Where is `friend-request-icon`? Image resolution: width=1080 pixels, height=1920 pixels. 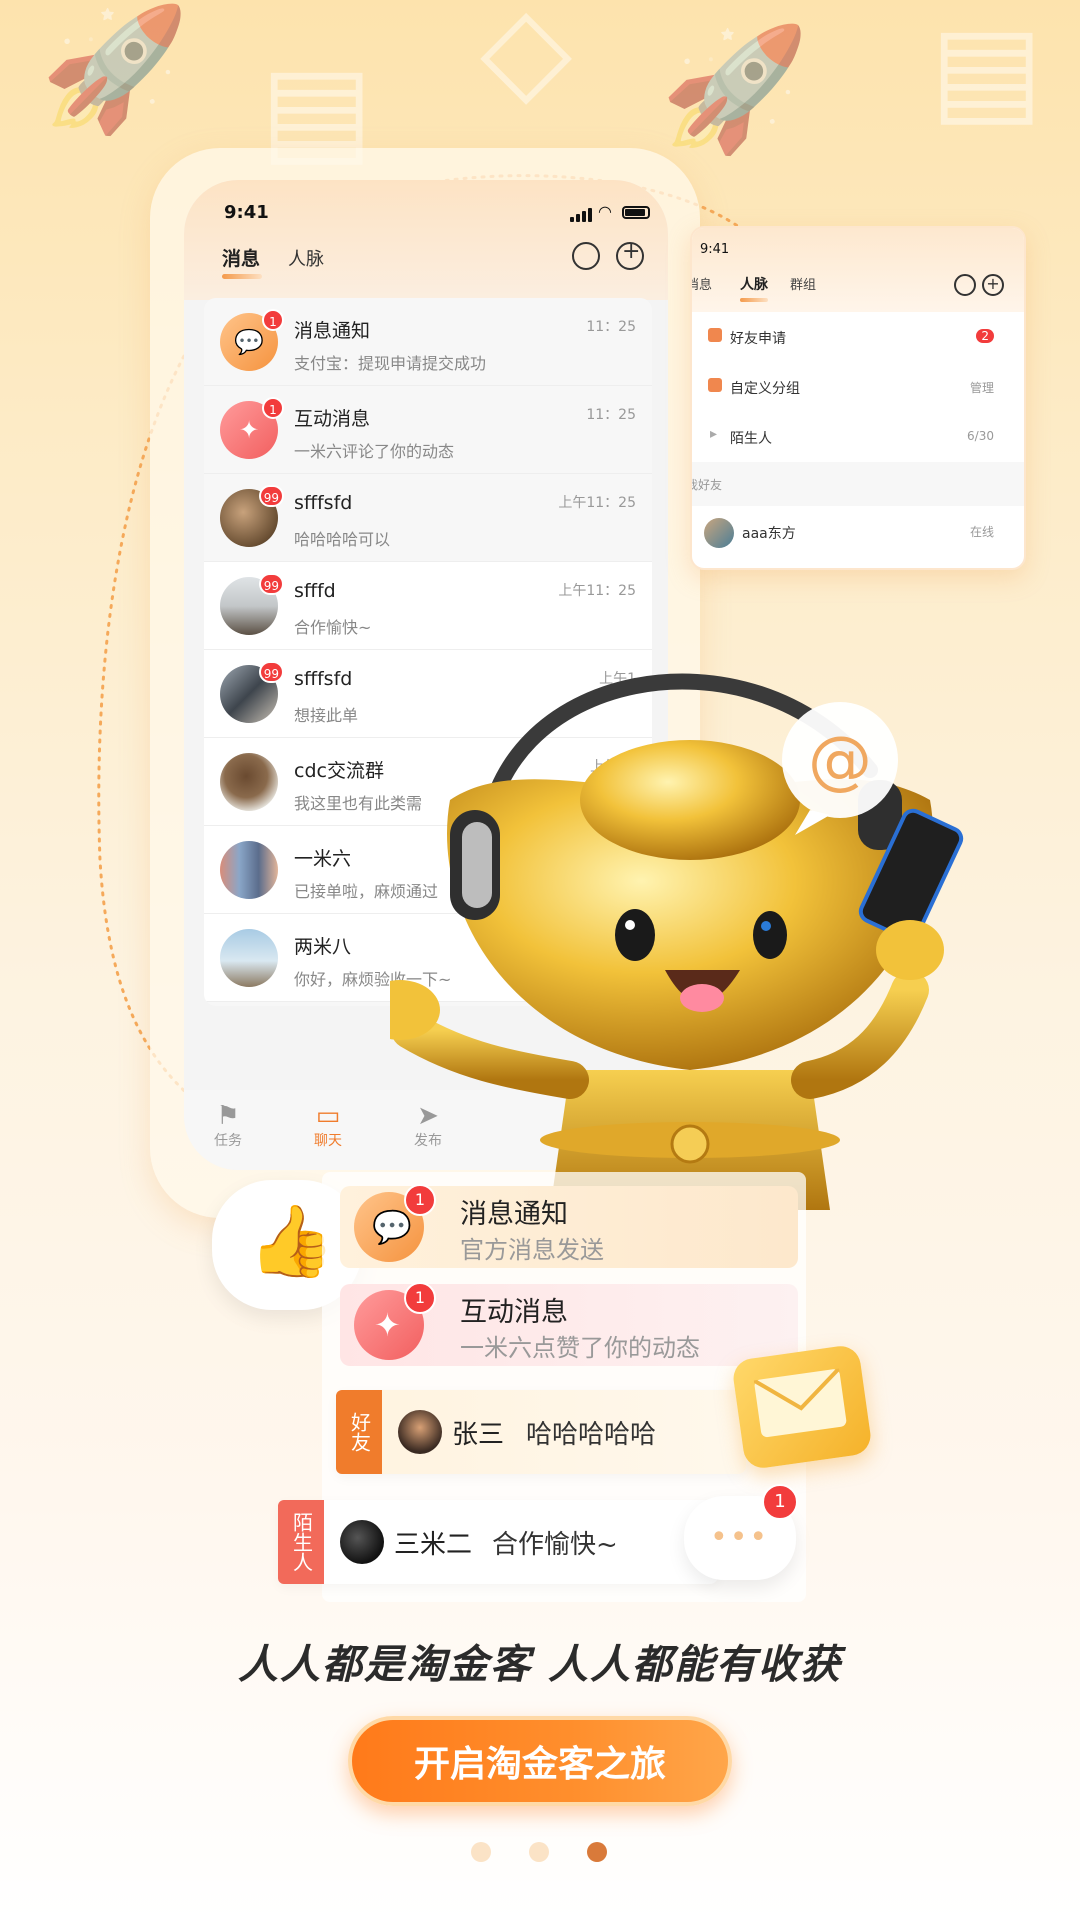 friend-request-icon is located at coordinates (715, 335).